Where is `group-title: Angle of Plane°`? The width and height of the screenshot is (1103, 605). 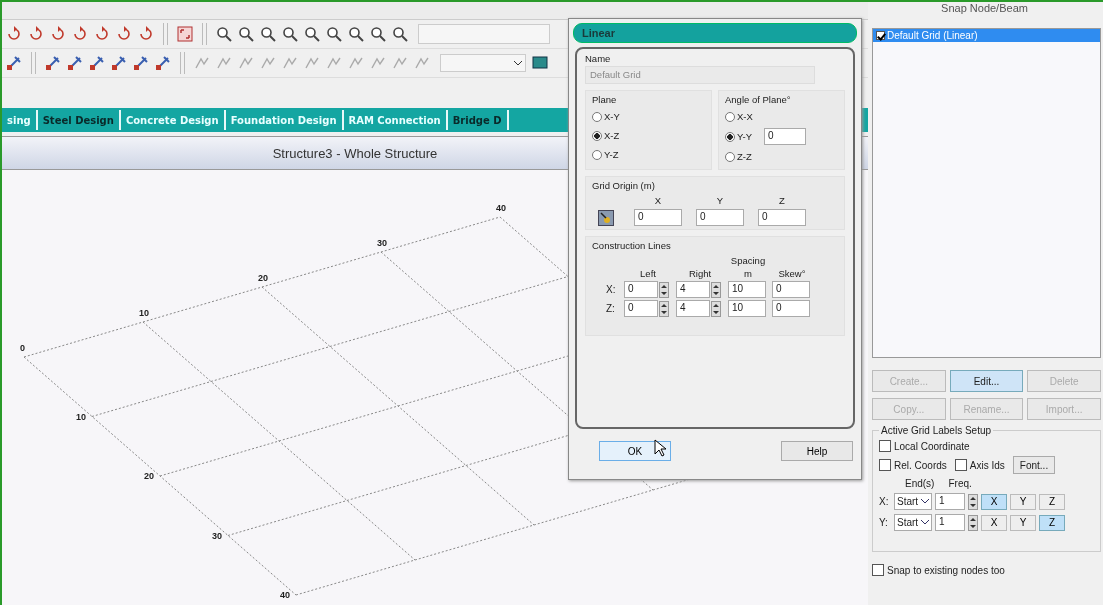
group-title: Angle of Plane° is located at coordinates (758, 99).